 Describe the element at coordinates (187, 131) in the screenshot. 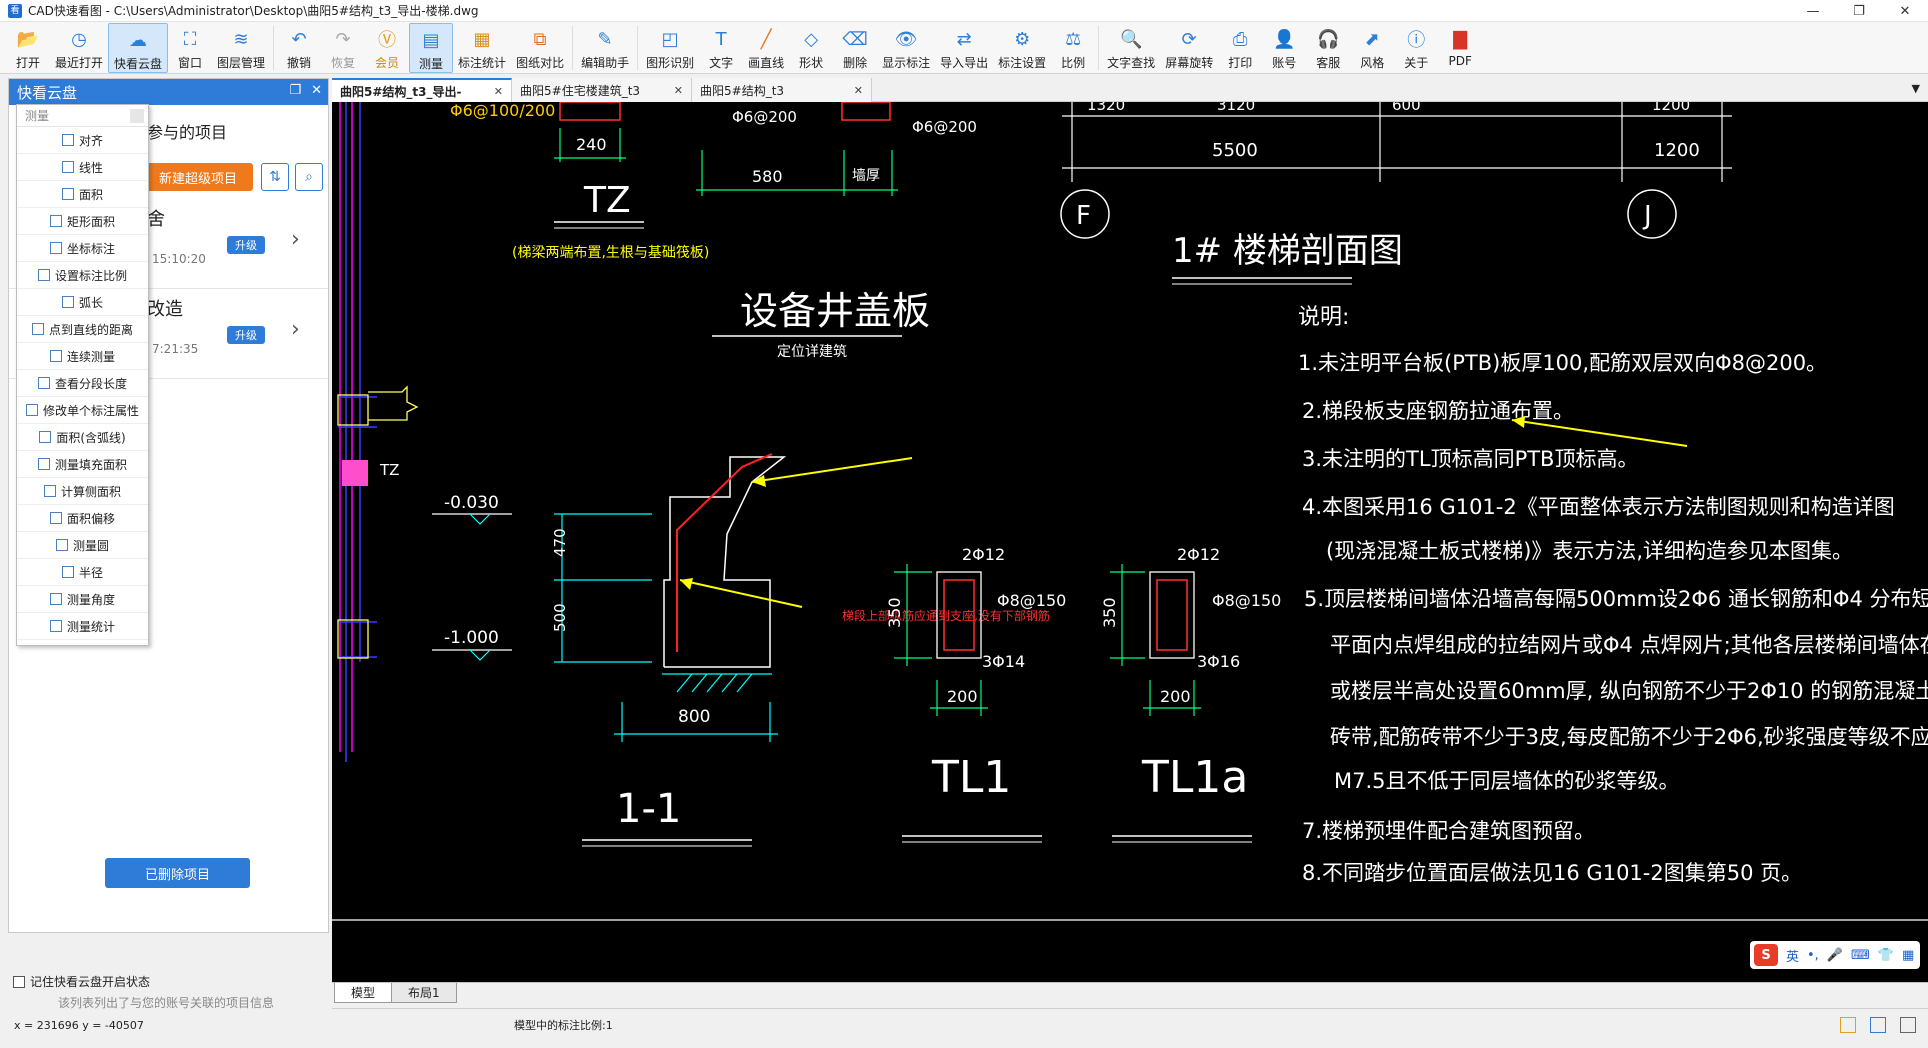

I see `participated-projects-tab: 参与的项目` at that location.